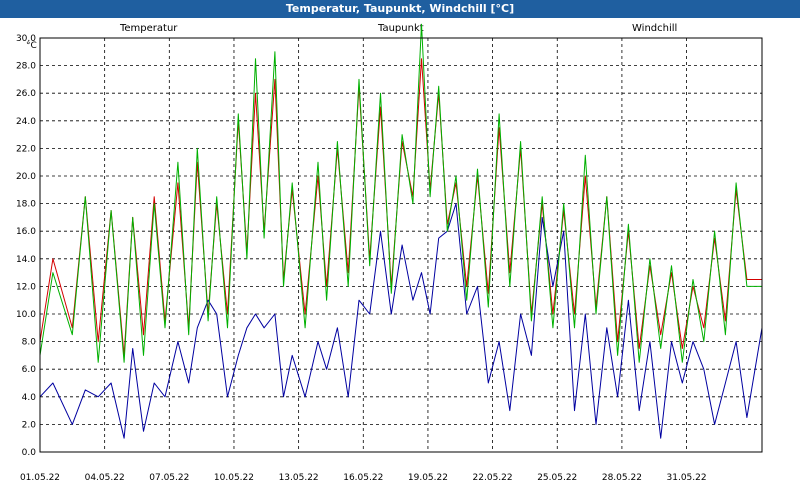 Image resolution: width=800 pixels, height=500 pixels. What do you see at coordinates (31, 46) in the screenshot?
I see `y-axis-label: °C` at bounding box center [31, 46].